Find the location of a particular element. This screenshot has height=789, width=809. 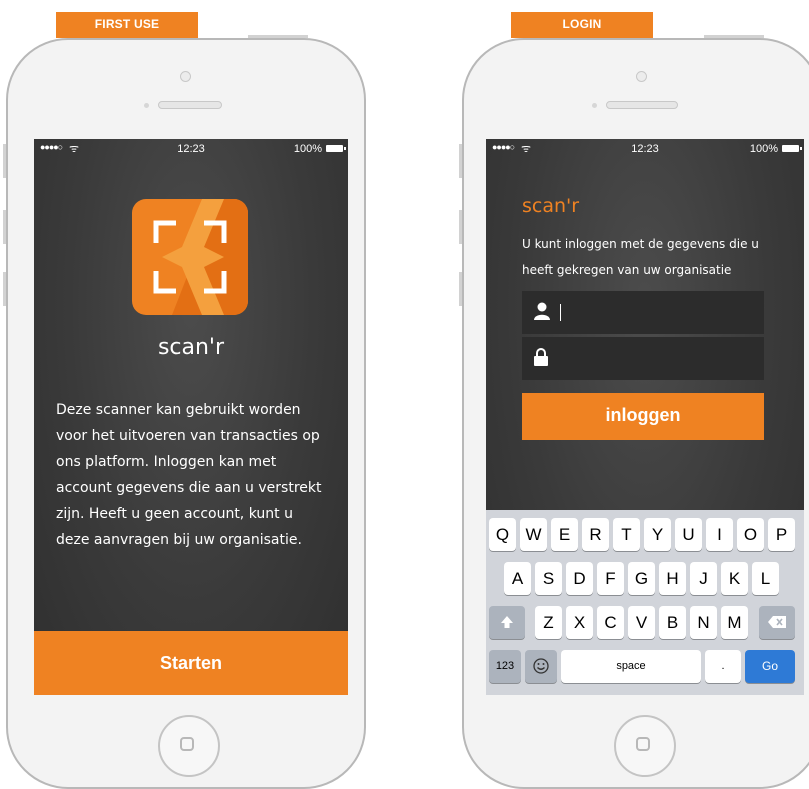

key: W is located at coordinates (533, 534).